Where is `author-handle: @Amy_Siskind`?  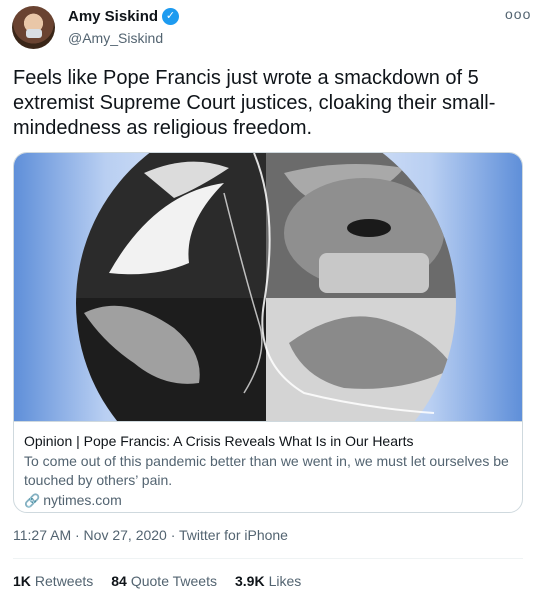 author-handle: @Amy_Siskind is located at coordinates (115, 38).